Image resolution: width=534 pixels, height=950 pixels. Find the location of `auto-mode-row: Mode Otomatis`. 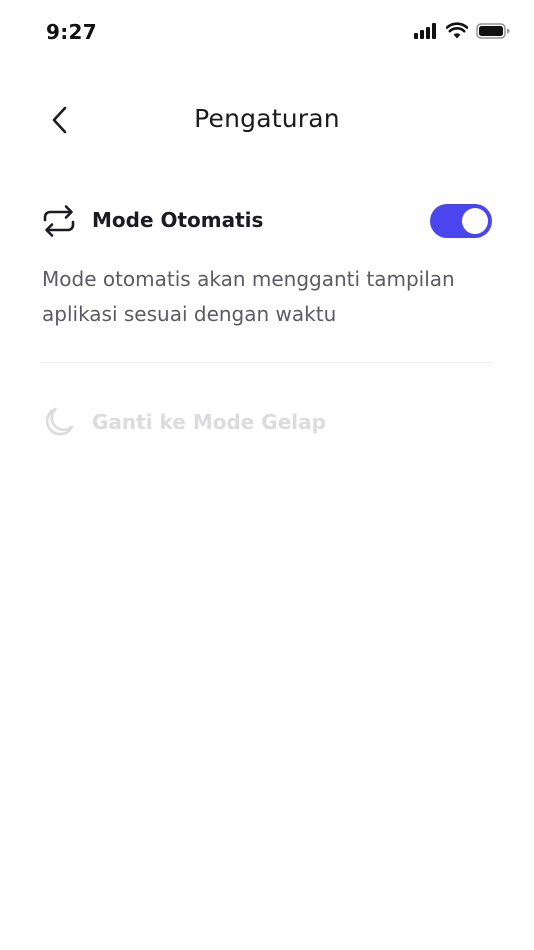

auto-mode-row: Mode Otomatis is located at coordinates (267, 221).